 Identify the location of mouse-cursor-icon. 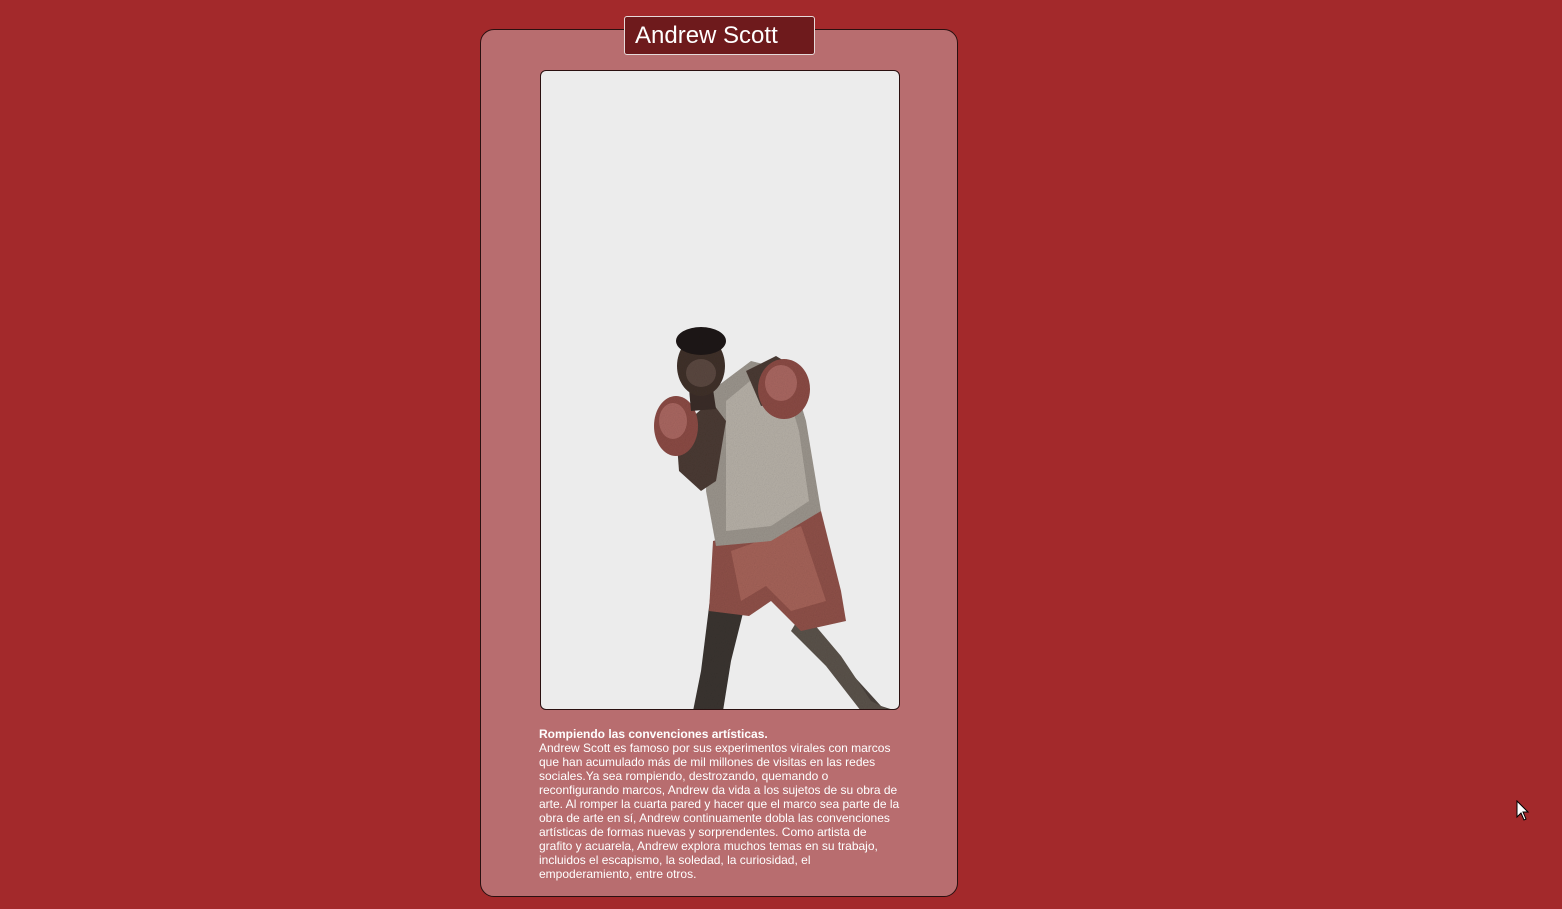
(1523, 810).